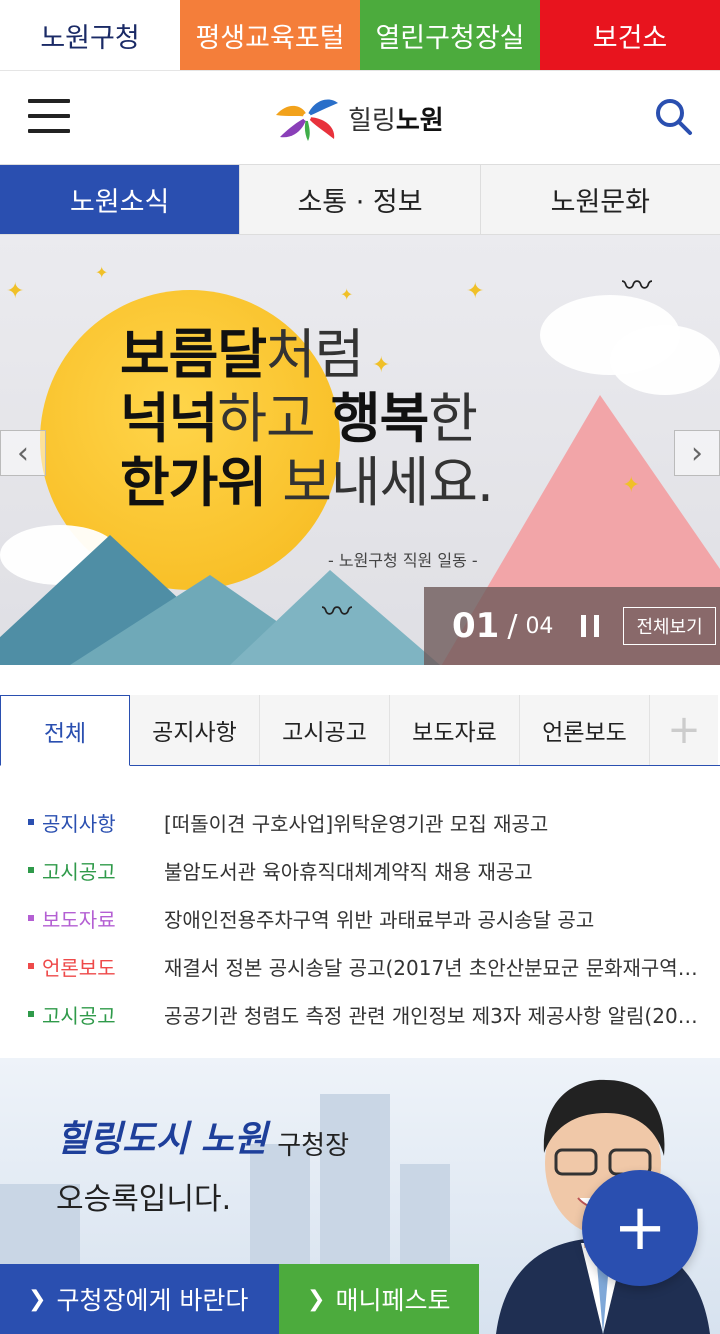 The image size is (720, 1334). Describe the element at coordinates (431, 822) in the screenshot. I see `news-title: [떠돌이견 구호사업]위탁운영기관 모집 재공고` at that location.